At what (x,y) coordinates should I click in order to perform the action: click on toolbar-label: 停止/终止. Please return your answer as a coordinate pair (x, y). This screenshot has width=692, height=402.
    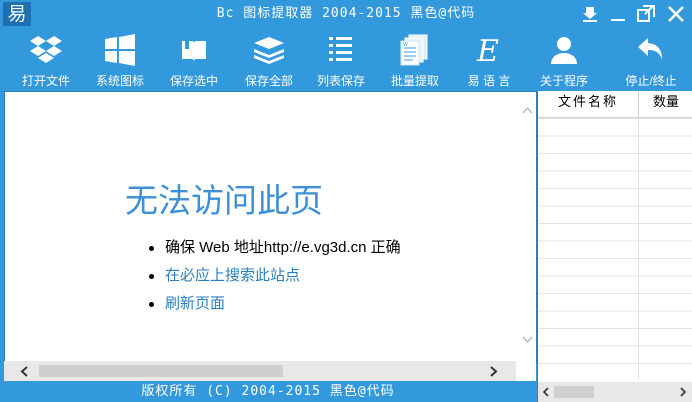
    Looking at the image, I should click on (651, 81).